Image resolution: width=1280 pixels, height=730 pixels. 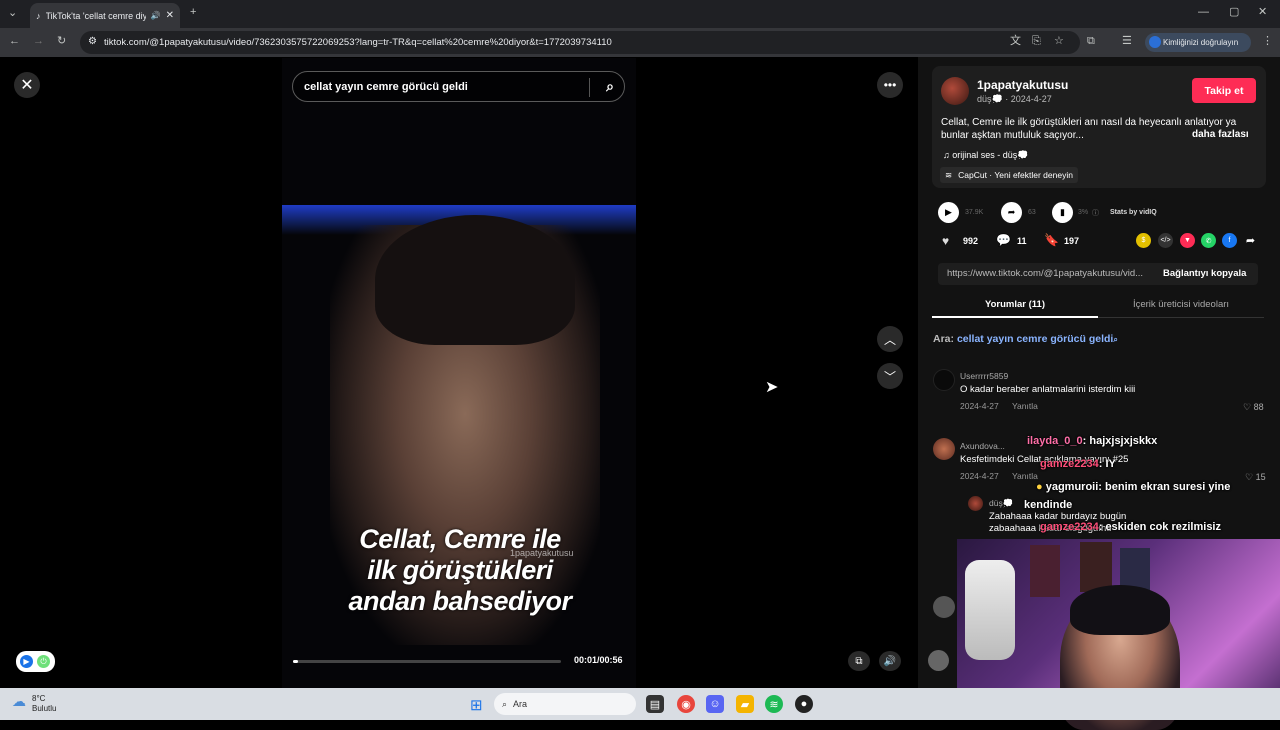 I want to click on comment-like: ♡ 88, so click(x=1253, y=407).